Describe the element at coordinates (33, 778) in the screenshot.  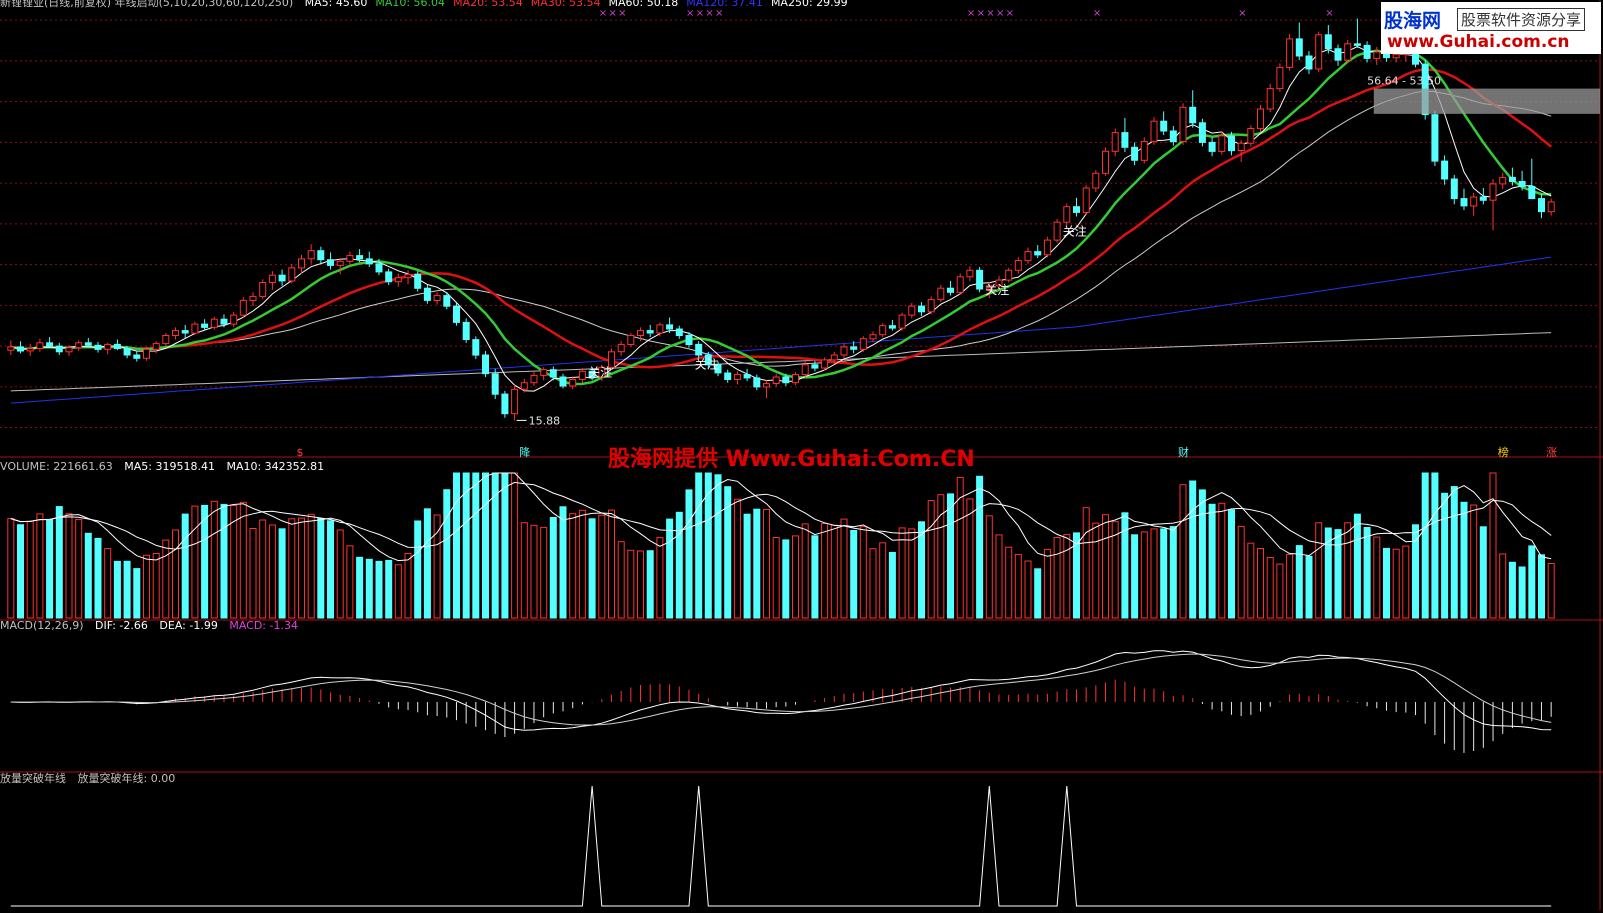
I see `indicator-name: 放量突破年线` at that location.